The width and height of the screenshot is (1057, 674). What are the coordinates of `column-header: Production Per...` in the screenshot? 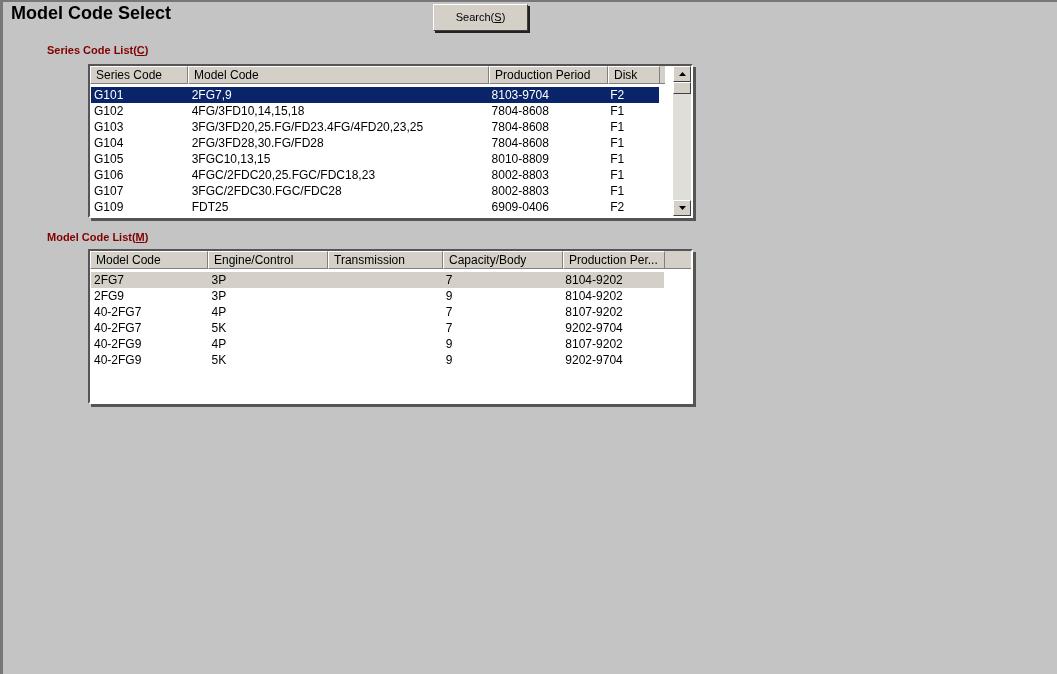 It's located at (614, 260).